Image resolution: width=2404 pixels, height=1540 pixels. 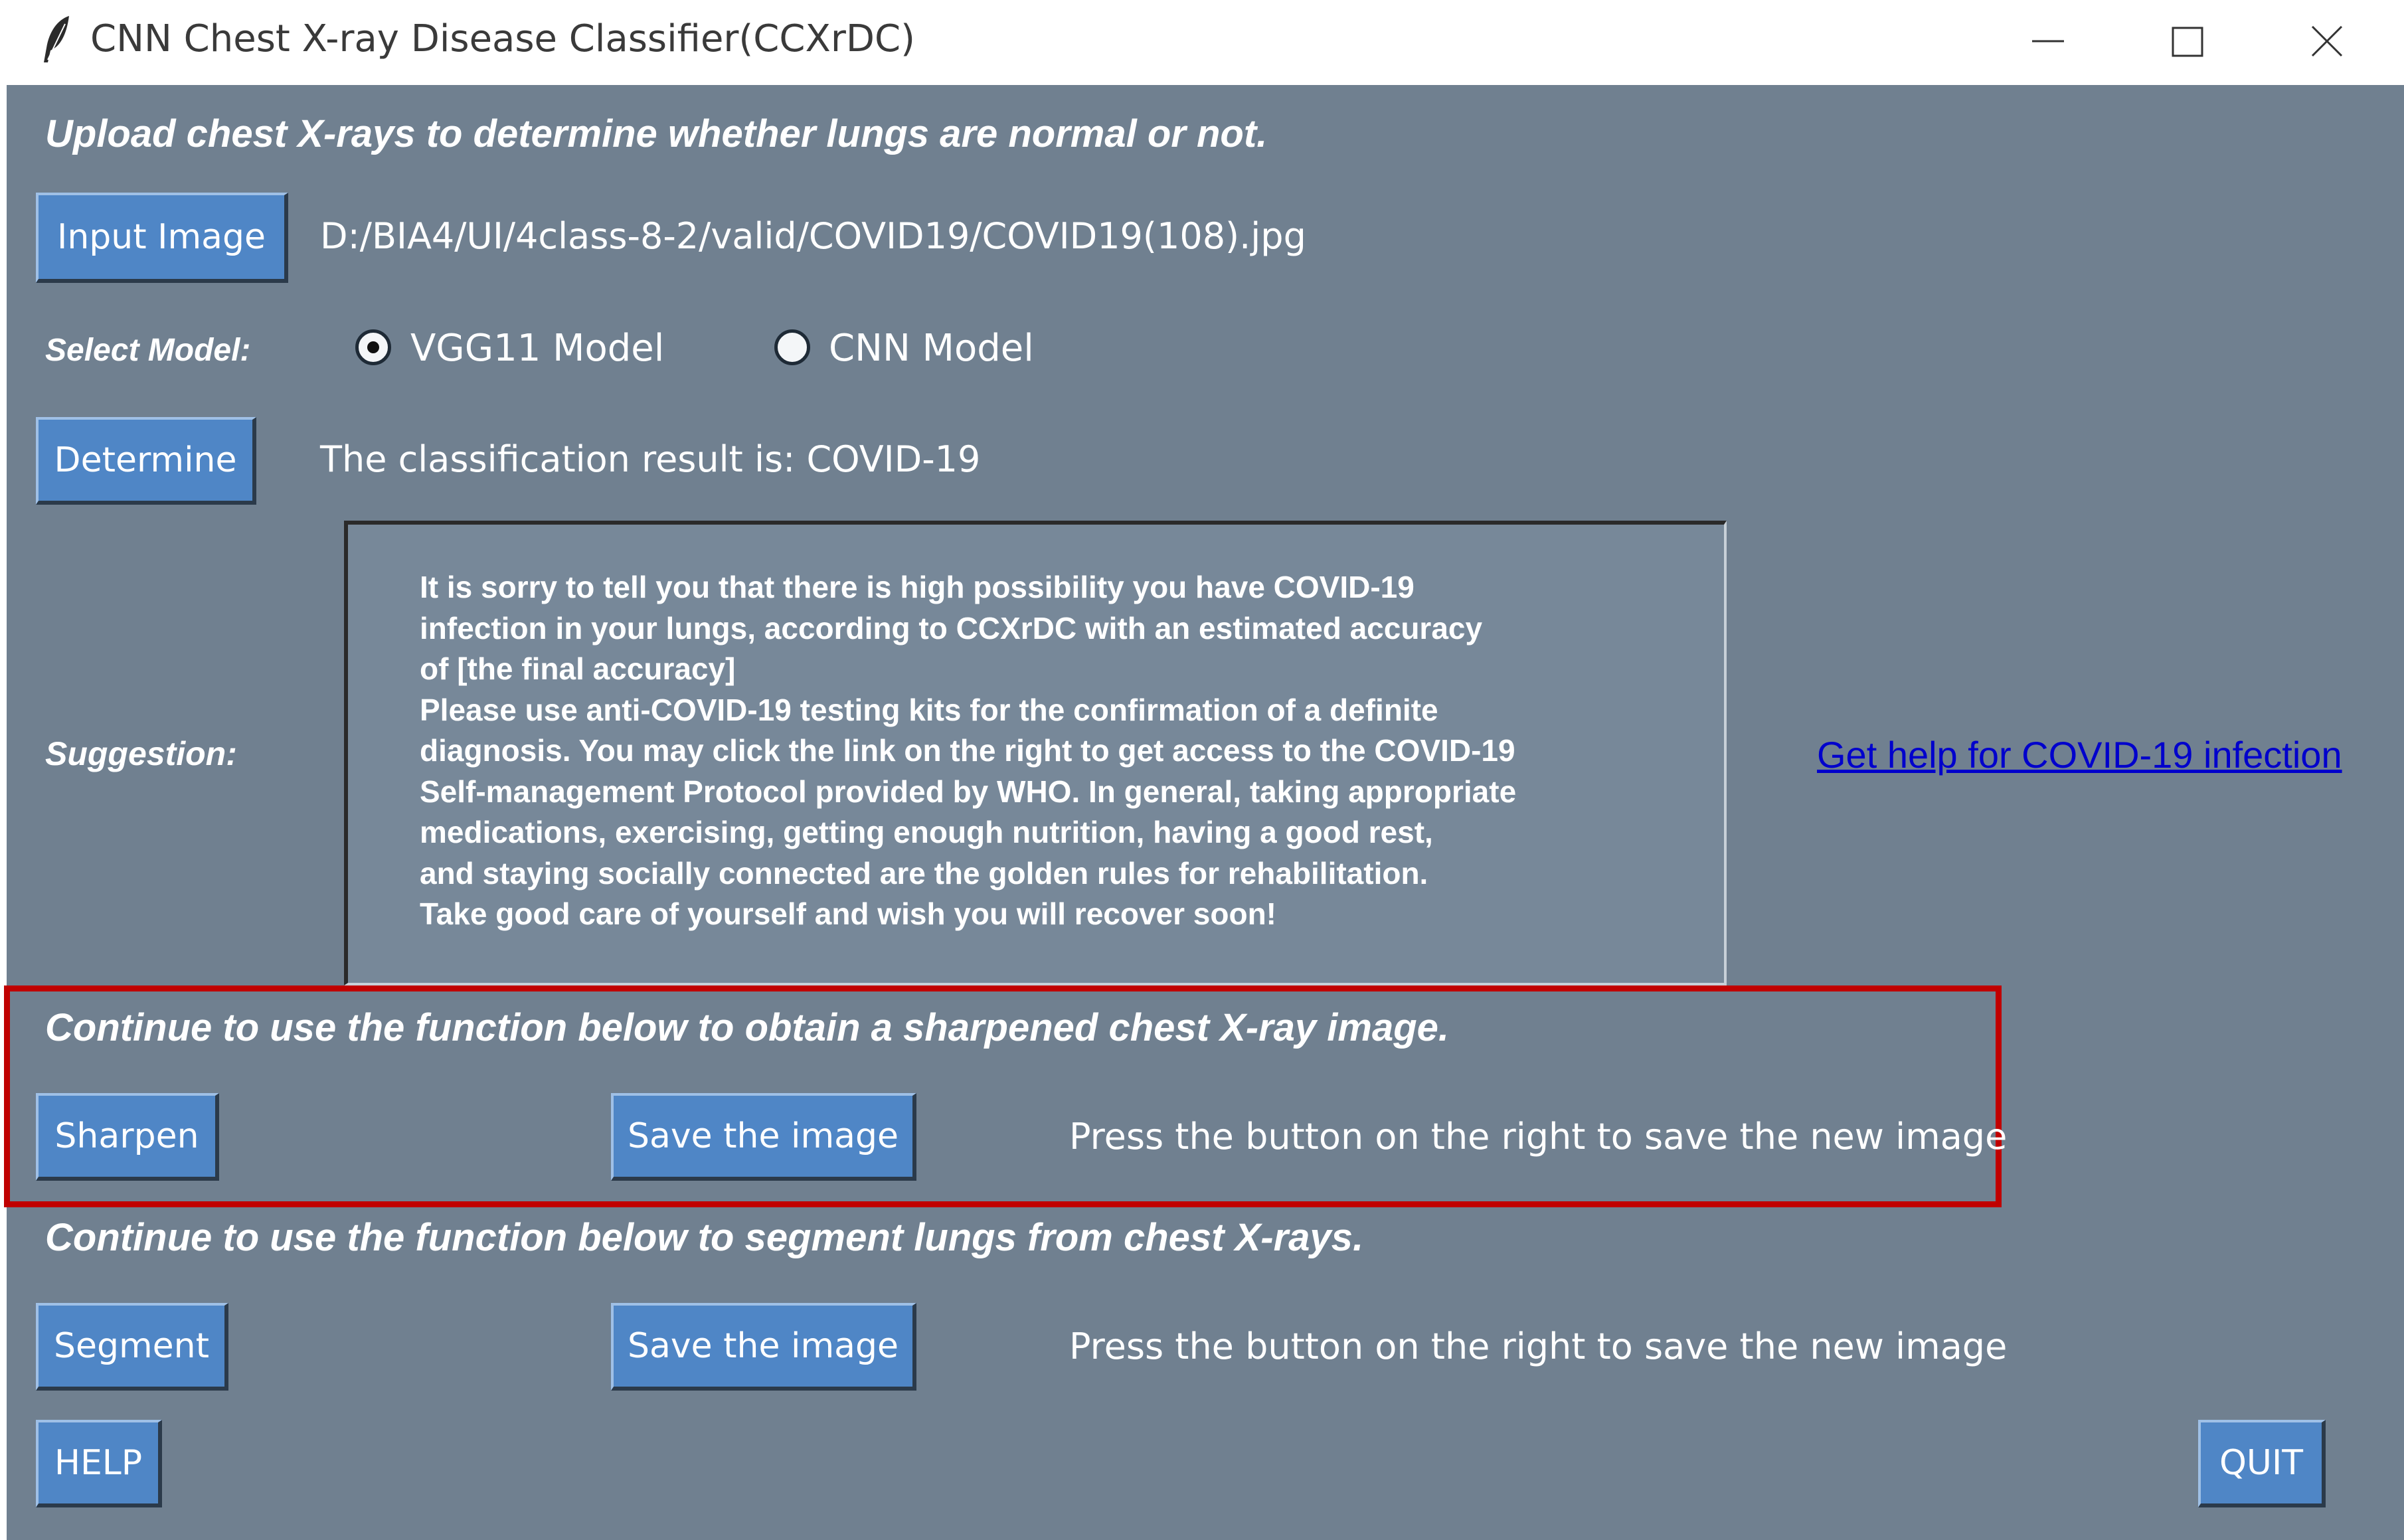 I want to click on suggestion-label: Suggestion:, so click(x=141, y=754).